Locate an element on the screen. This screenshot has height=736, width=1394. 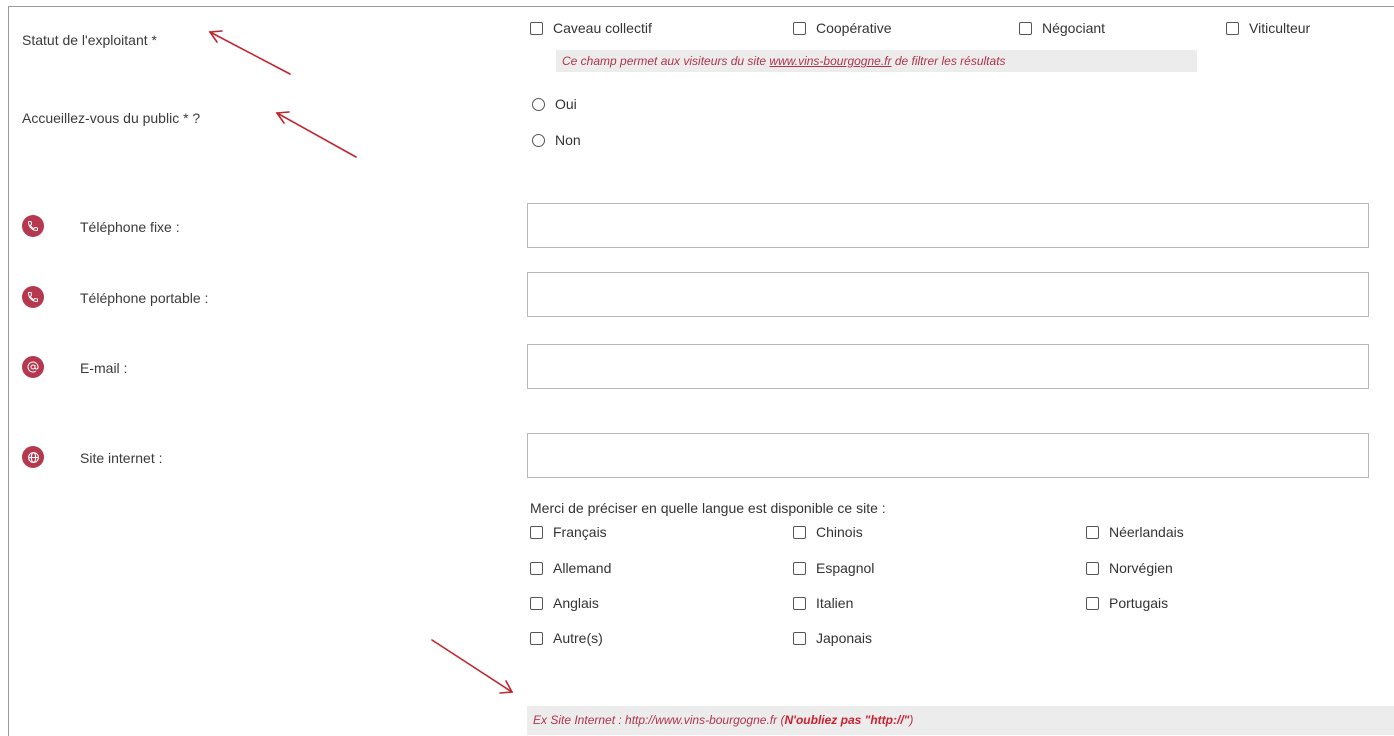
checkbox-lang-autres: Autre(s) is located at coordinates (566, 638).